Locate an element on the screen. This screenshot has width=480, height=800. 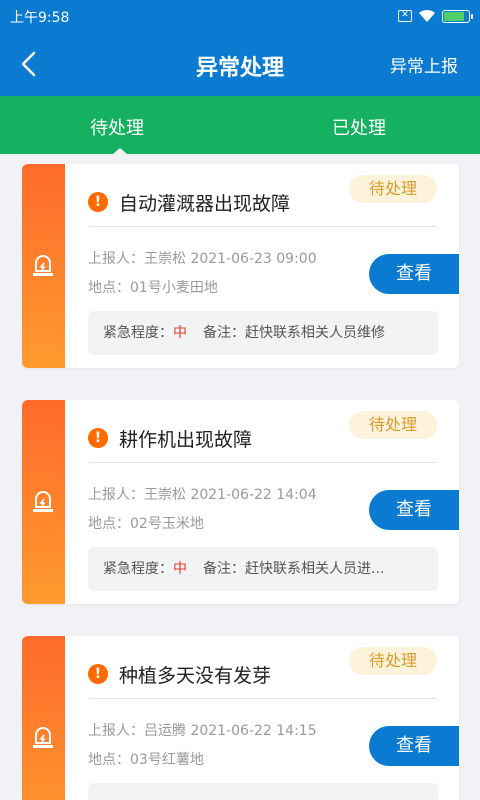
report-exception-button: 异常上报 is located at coordinates (424, 64).